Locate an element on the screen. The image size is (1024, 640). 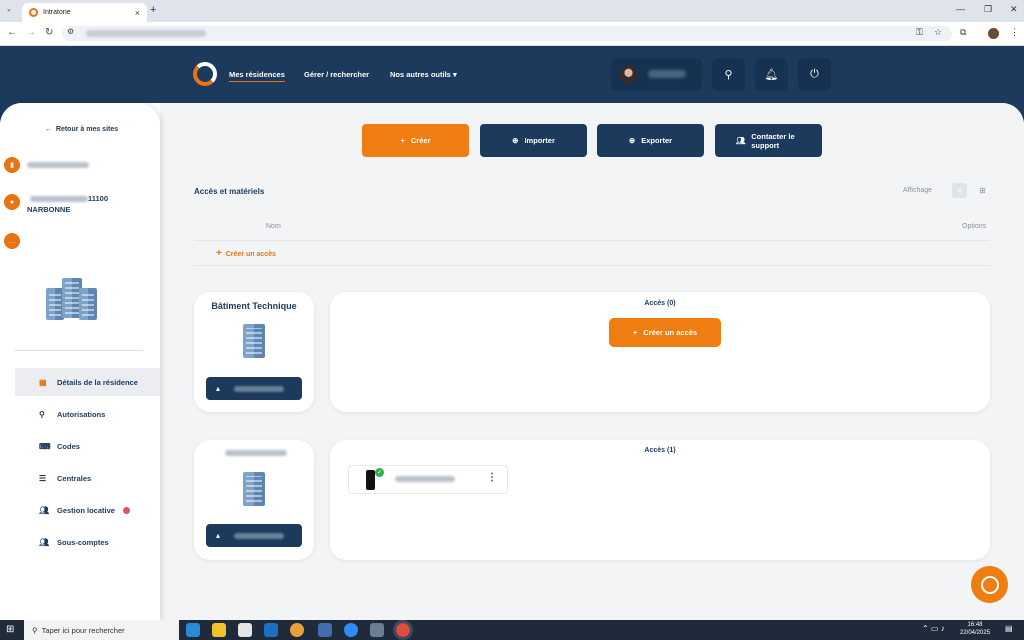
bookmark-star-icon: ☆ is located at coordinates (938, 32).